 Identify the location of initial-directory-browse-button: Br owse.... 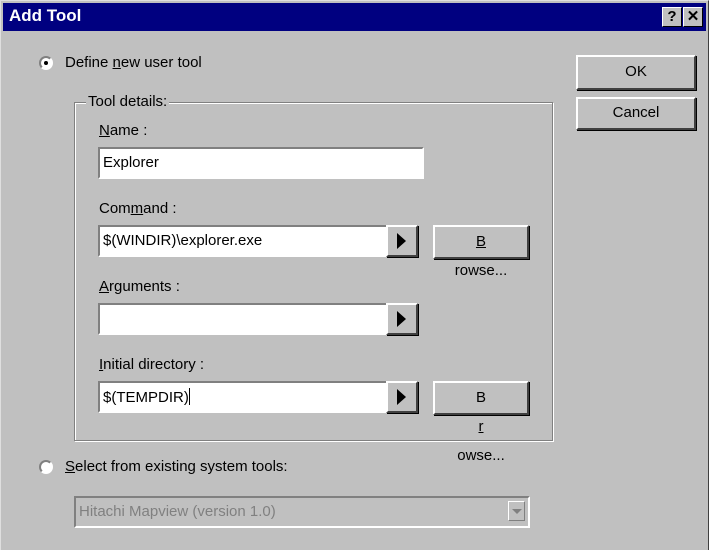
(481, 422).